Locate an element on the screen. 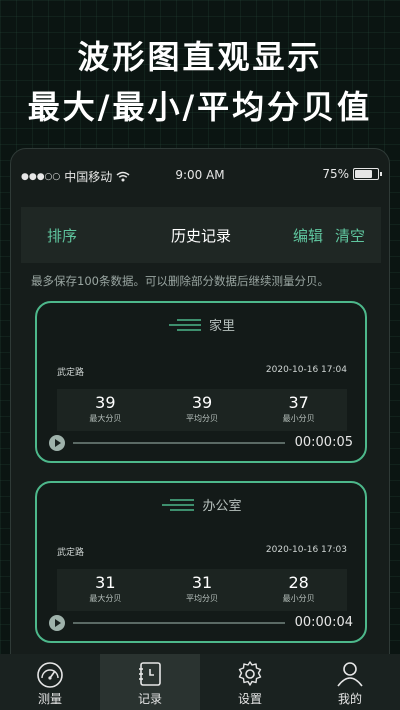  avg-stat: 39 平均分贝 is located at coordinates (202, 410).